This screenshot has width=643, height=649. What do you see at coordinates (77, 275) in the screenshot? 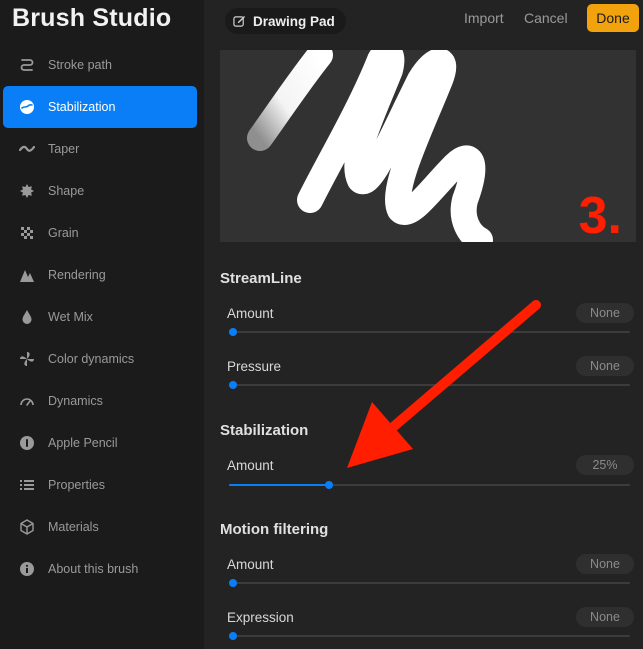
I see `sidebar-item-label: Rendering` at bounding box center [77, 275].